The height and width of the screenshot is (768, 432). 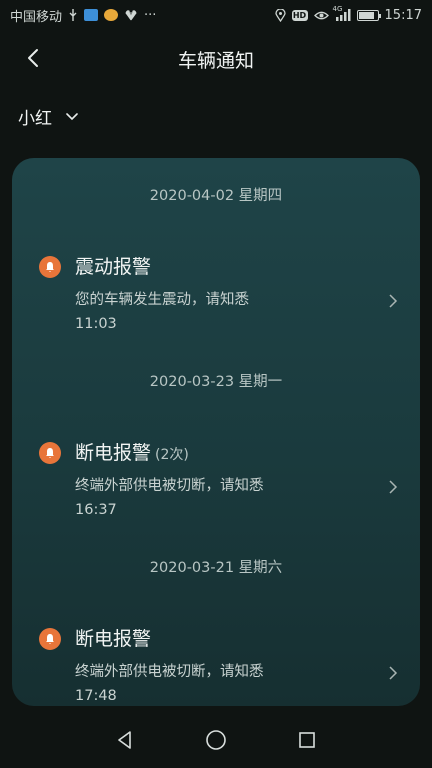 I want to click on notification-item: 断电报警 (2次) 终端外部供电被切断，请知悉 16:37, so click(x=216, y=485).